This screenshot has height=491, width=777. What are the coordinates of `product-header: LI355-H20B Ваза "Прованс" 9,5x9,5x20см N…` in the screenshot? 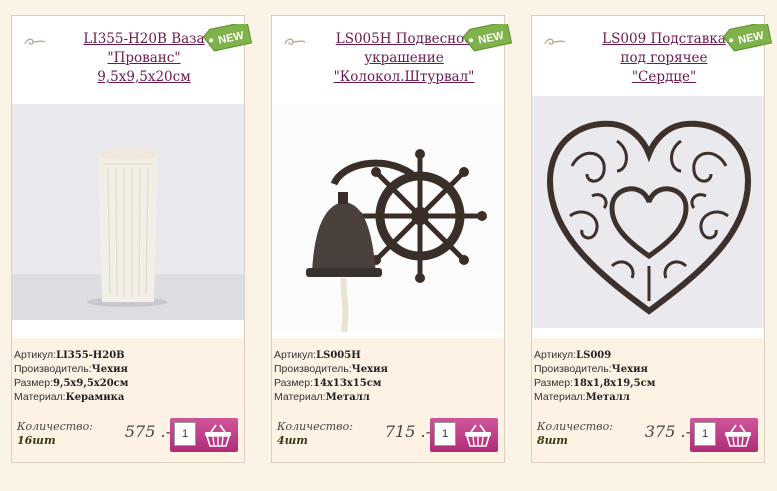 It's located at (132, 56).